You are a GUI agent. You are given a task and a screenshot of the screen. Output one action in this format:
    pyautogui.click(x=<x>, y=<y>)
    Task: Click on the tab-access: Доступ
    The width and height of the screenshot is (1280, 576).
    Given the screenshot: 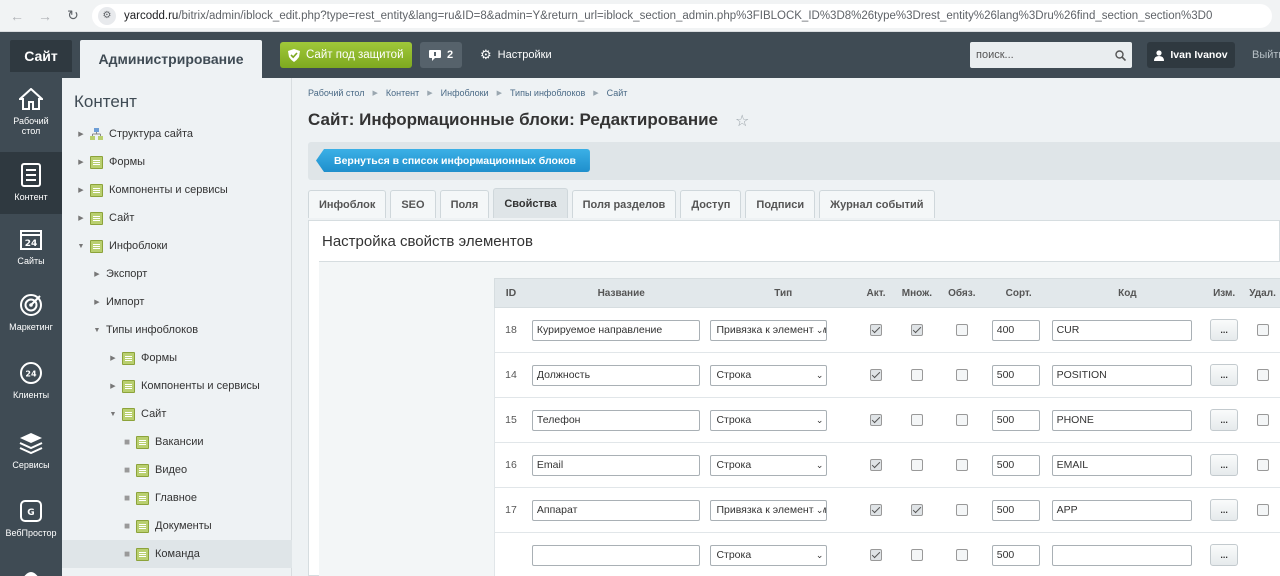 What is the action you would take?
    pyautogui.click(x=711, y=204)
    